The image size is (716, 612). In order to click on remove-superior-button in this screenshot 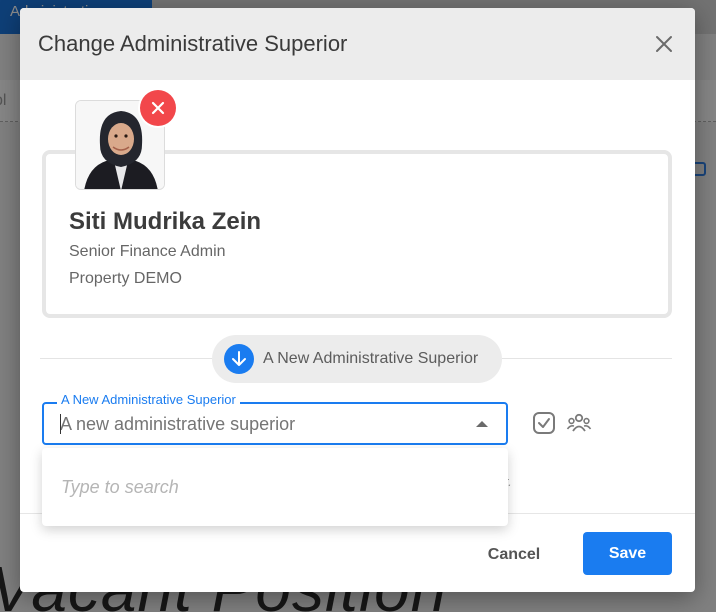, I will do `click(158, 108)`.